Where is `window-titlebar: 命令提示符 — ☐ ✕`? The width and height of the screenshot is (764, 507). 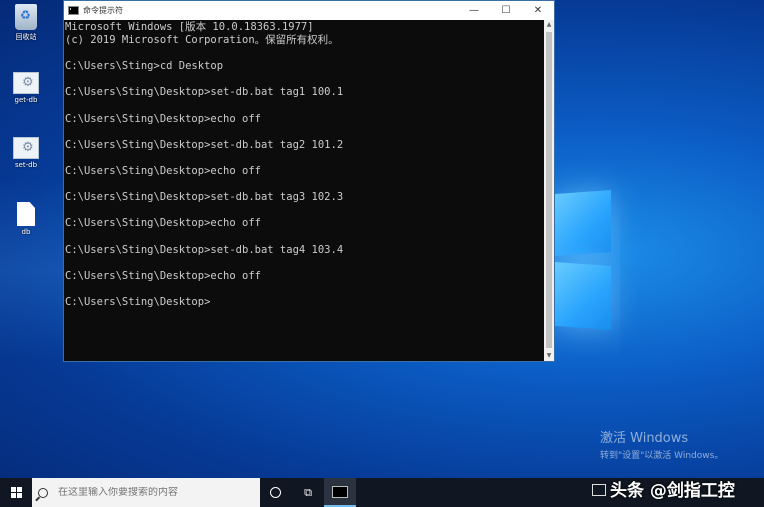 window-titlebar: 命令提示符 — ☐ ✕ is located at coordinates (309, 10).